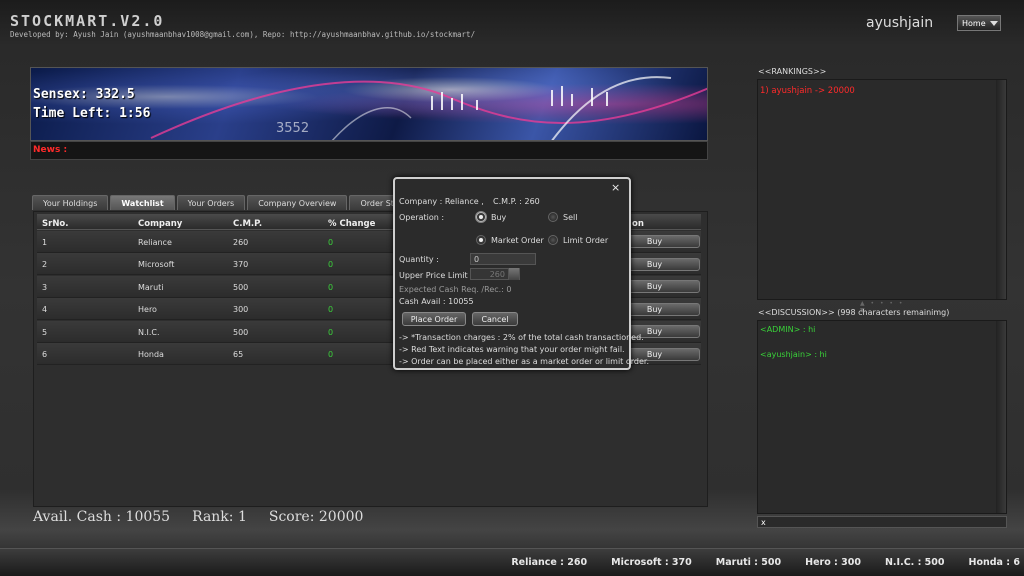 The height and width of the screenshot is (576, 1024). Describe the element at coordinates (651, 562) in the screenshot. I see `ticker-item: Microsoft : 370` at that location.